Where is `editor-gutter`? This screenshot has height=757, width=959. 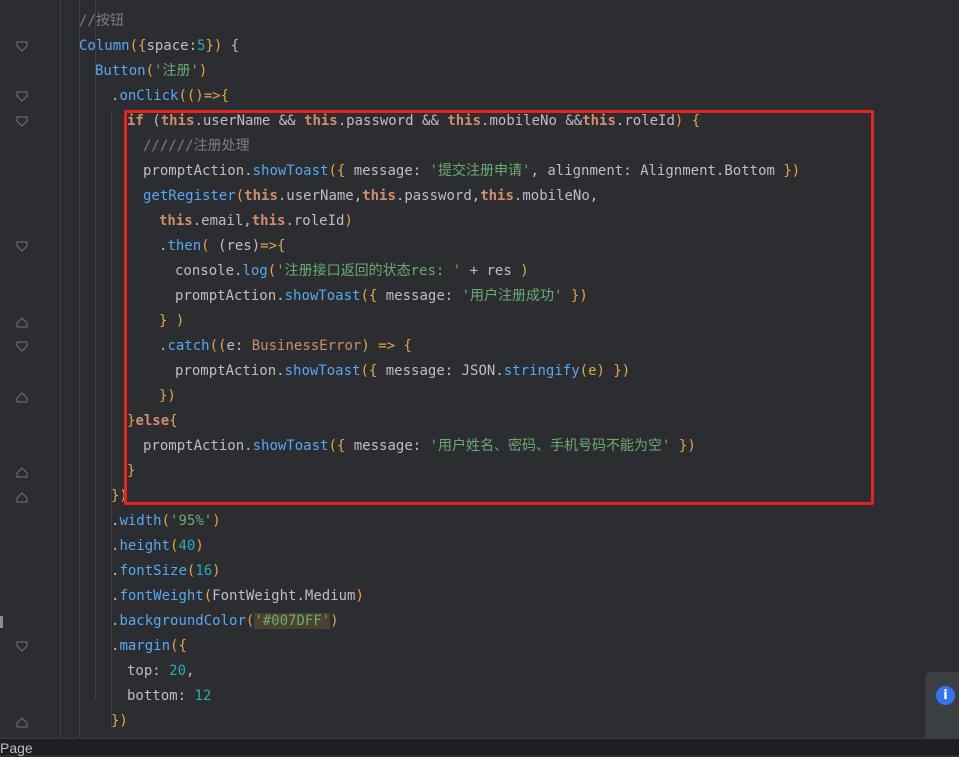
editor-gutter is located at coordinates (23, 377).